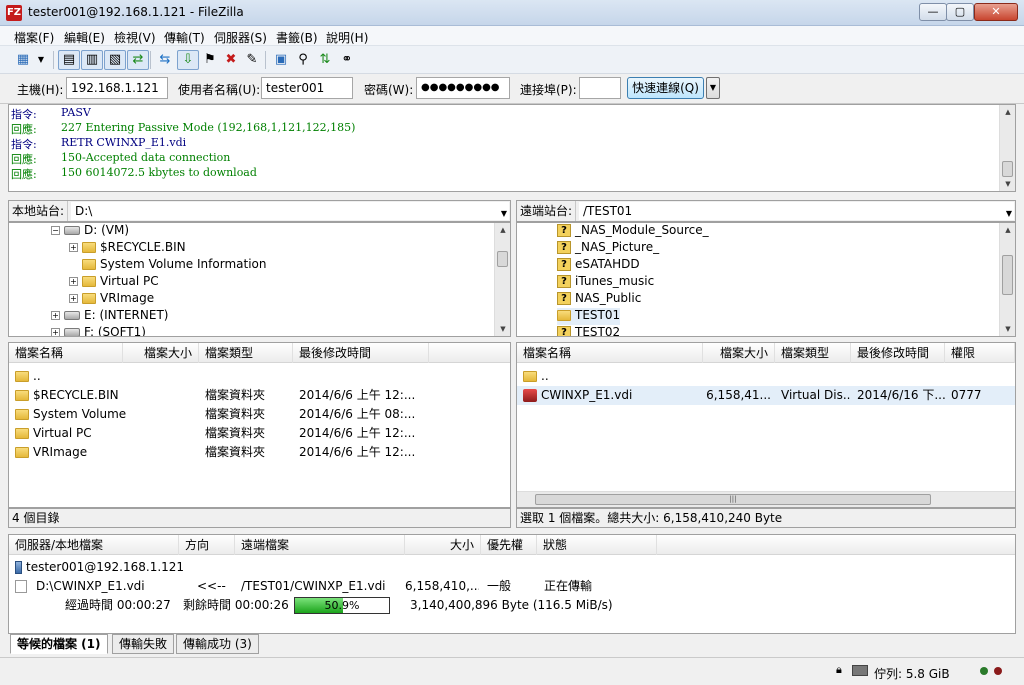 The image size is (1024, 685). What do you see at coordinates (589, 316) in the screenshot?
I see `tree-item-selected: TEST01` at bounding box center [589, 316].